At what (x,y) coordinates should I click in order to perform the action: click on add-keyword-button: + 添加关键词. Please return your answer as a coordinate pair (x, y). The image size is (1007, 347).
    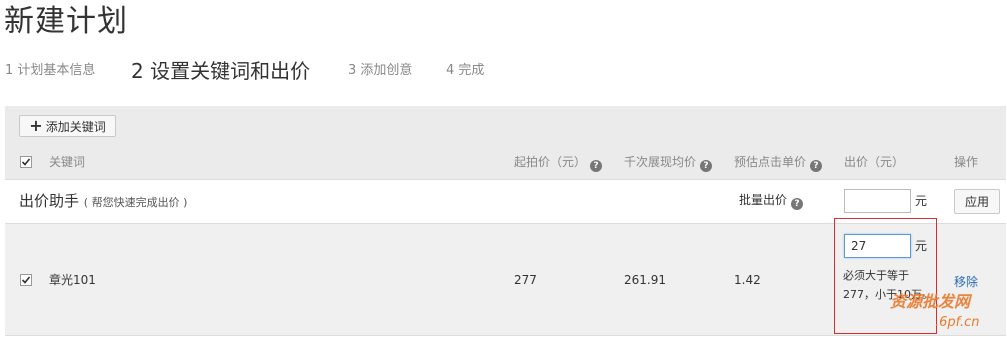
    Looking at the image, I should click on (67, 126).